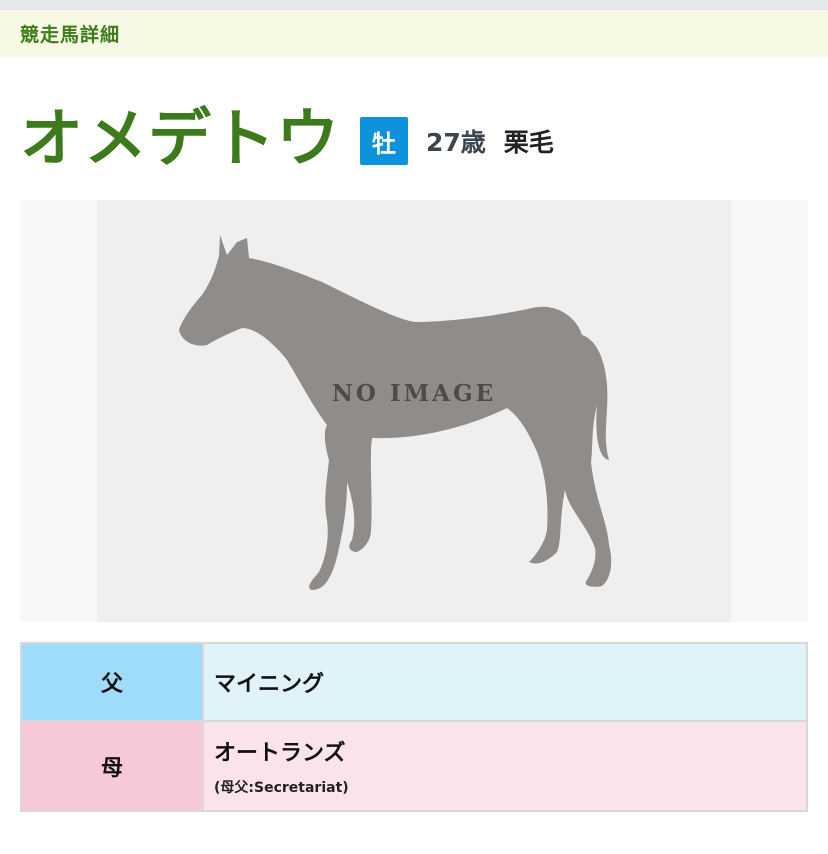  Describe the element at coordinates (414, 393) in the screenshot. I see `no-image-label: NO IMAGE` at that location.